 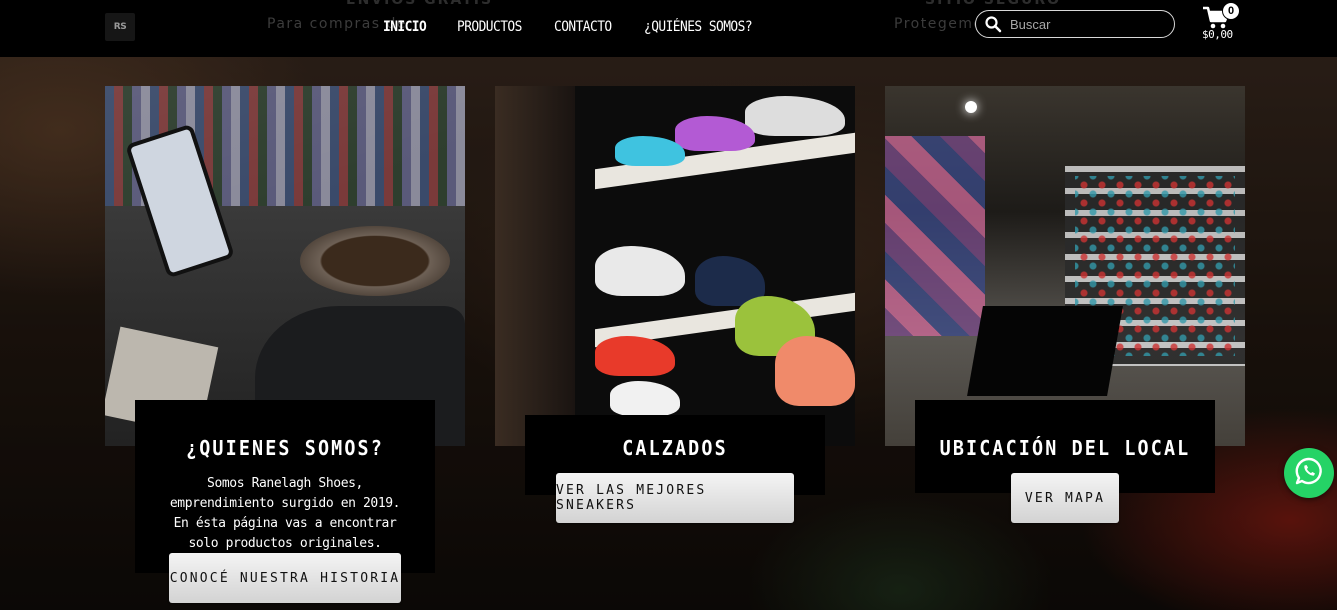 What do you see at coordinates (285, 448) in the screenshot?
I see `card-about-title: ¿QUIENES SOMOS?` at bounding box center [285, 448].